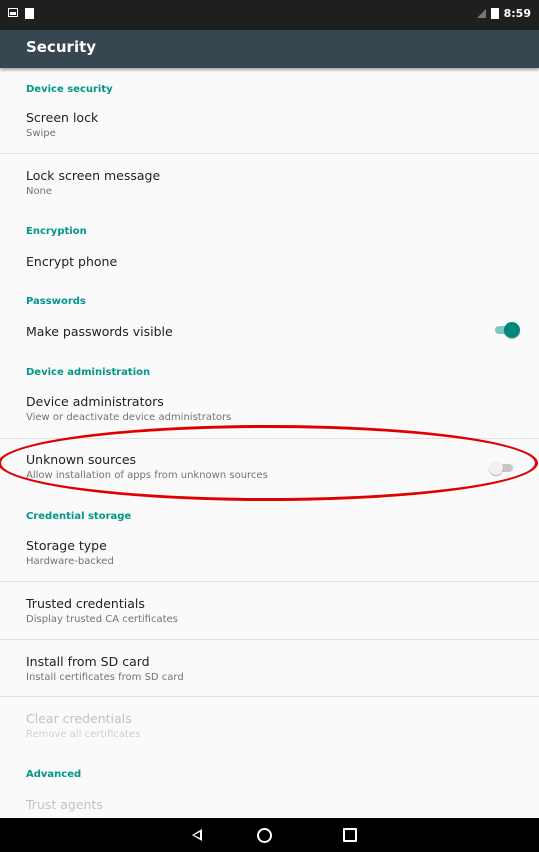 This screenshot has height=852, width=539. I want to click on back-icon, so click(197, 835).